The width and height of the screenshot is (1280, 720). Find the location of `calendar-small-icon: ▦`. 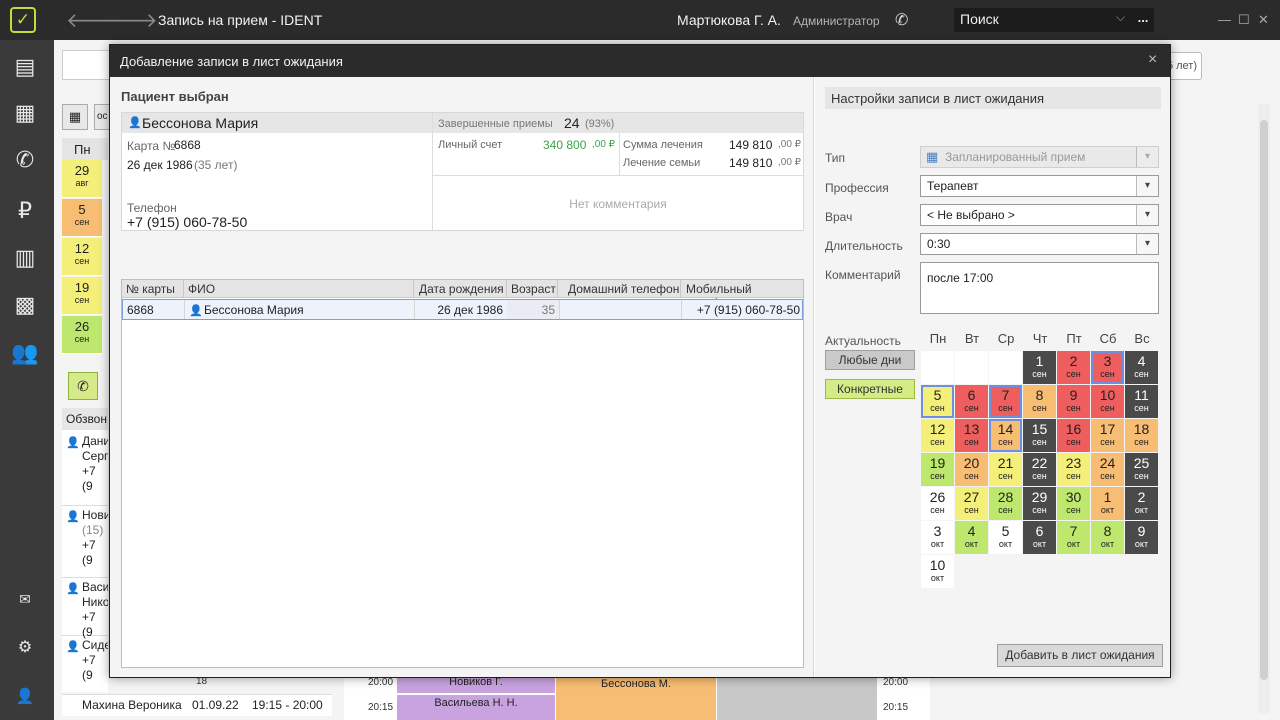

calendar-small-icon: ▦ is located at coordinates (75, 117).